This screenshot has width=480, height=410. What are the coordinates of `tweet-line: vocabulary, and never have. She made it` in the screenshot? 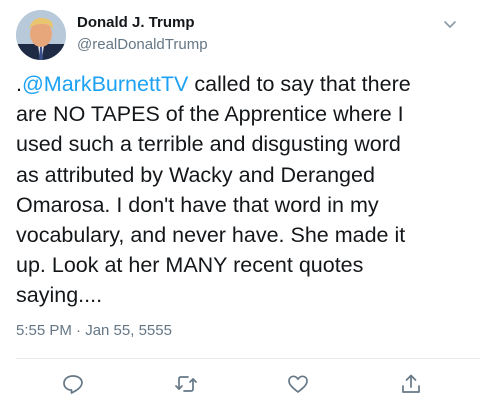 It's located at (211, 235).